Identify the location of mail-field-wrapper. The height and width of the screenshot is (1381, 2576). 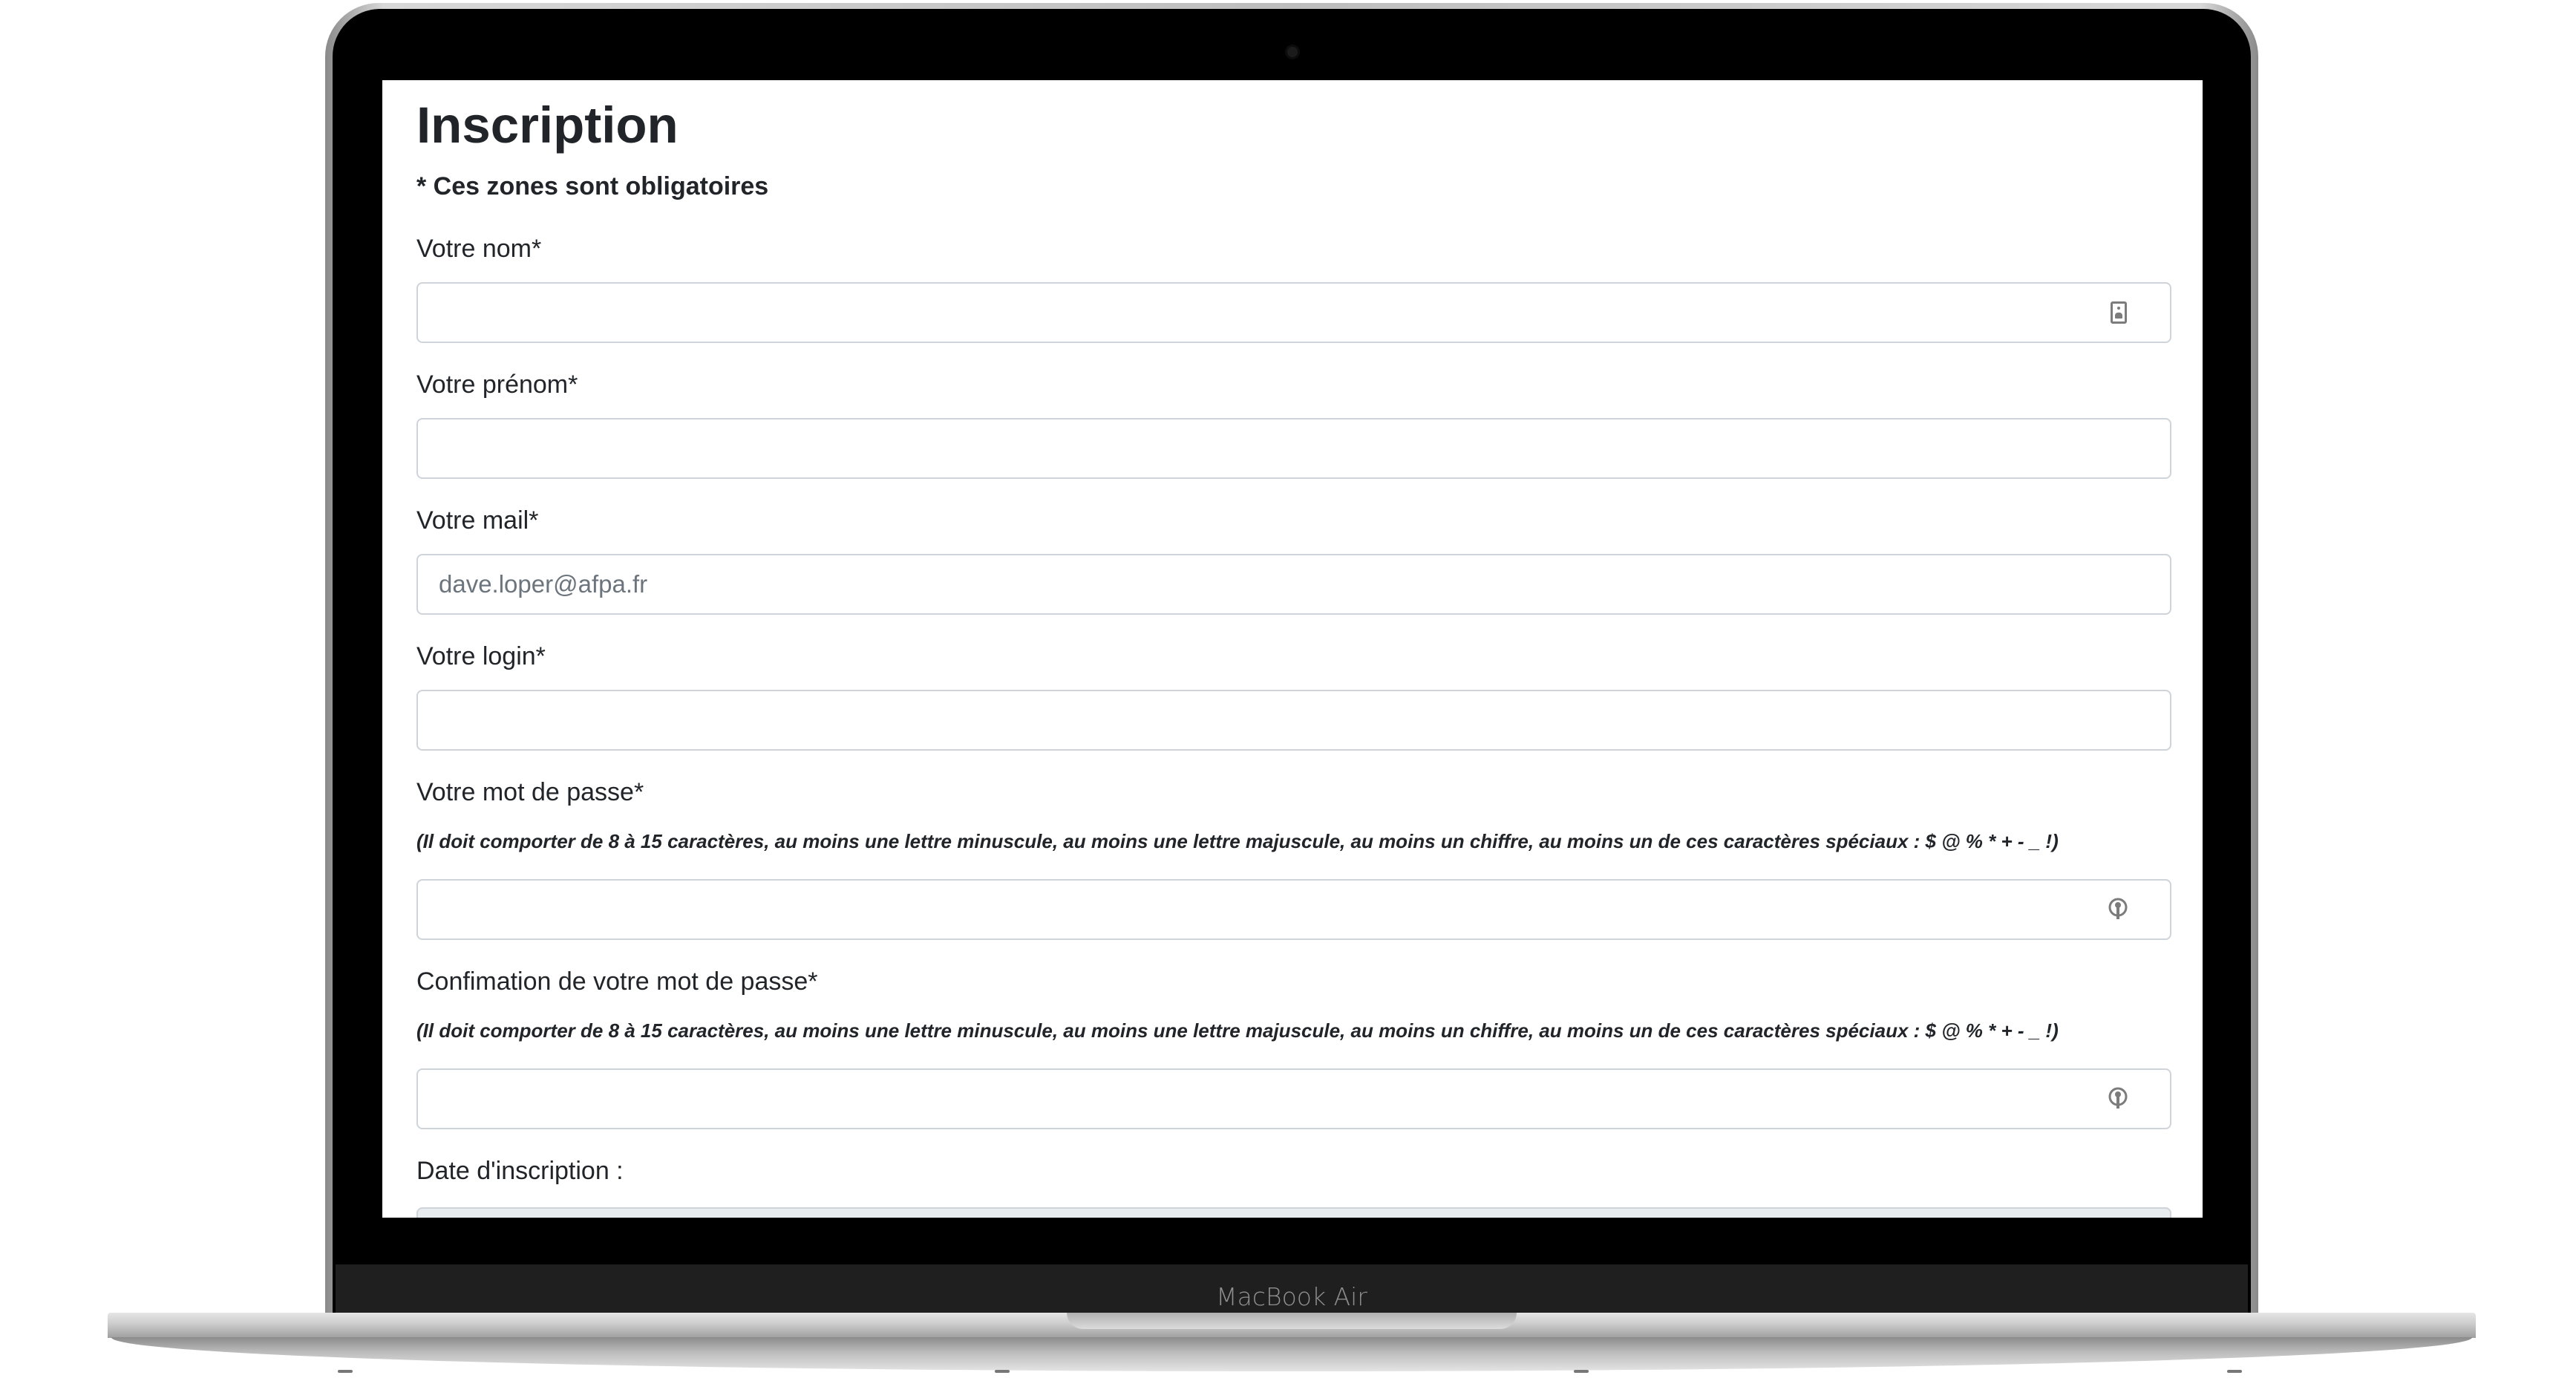
(1293, 584).